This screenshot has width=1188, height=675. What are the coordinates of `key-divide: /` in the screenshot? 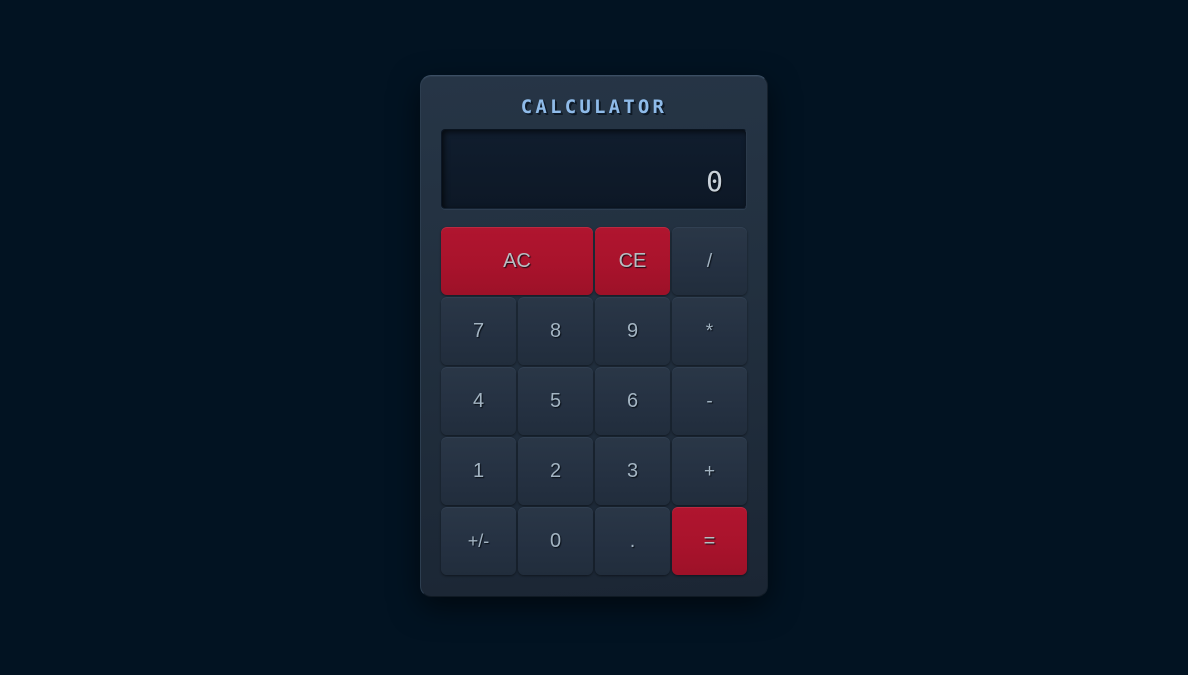 It's located at (709, 261).